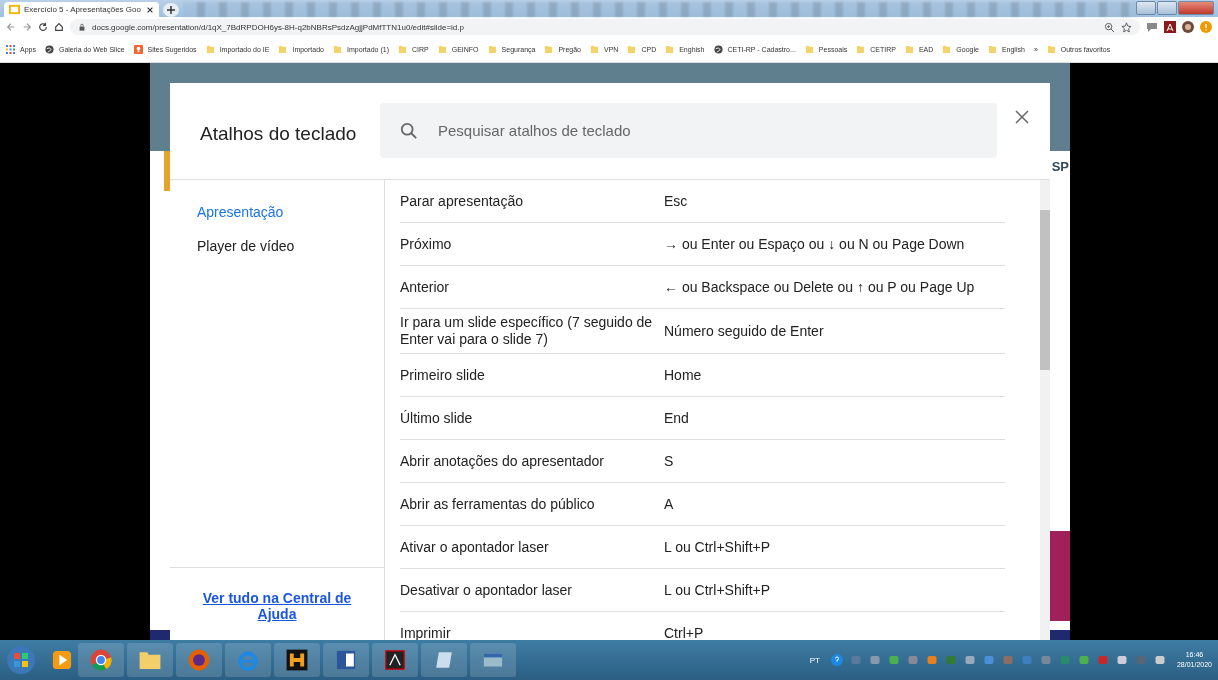  What do you see at coordinates (171, 10) in the screenshot?
I see `new-tab-icon` at bounding box center [171, 10].